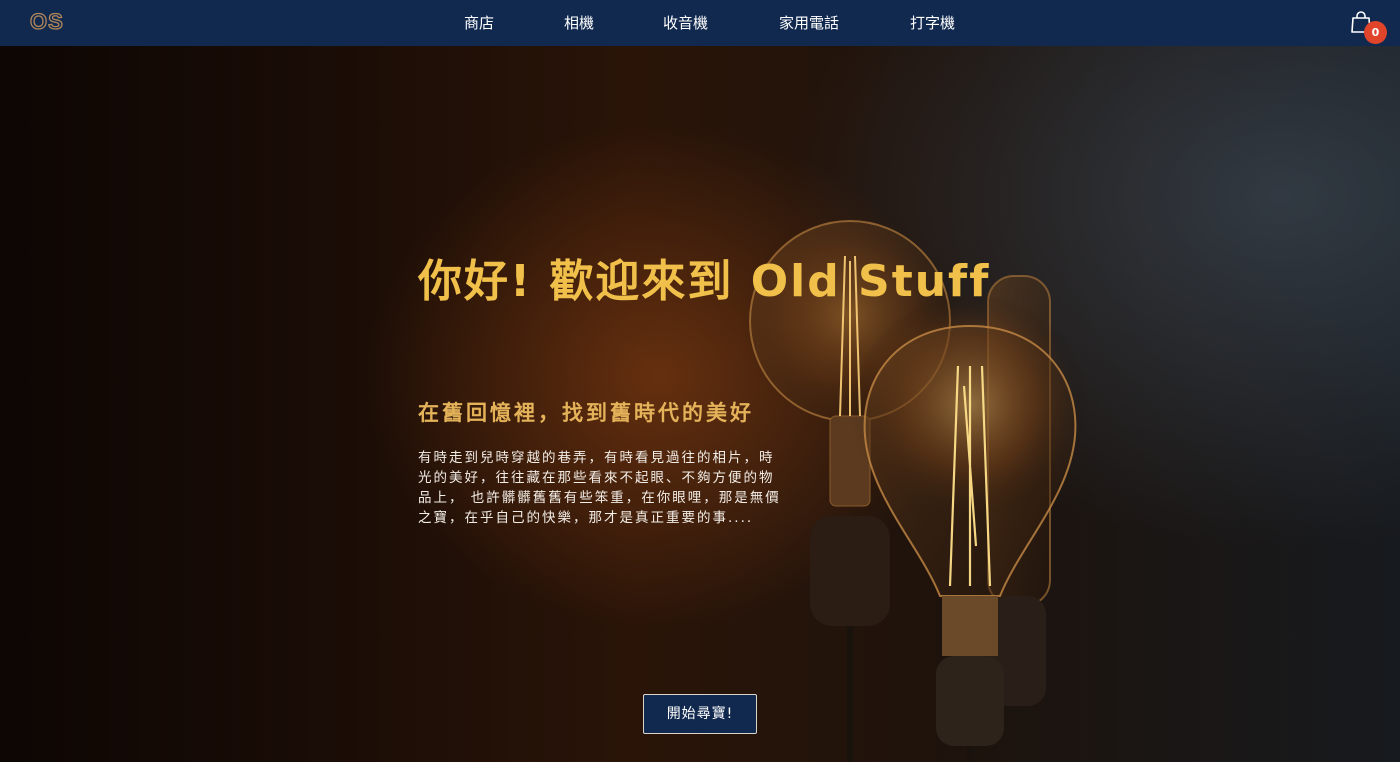 The width and height of the screenshot is (1400, 762). Describe the element at coordinates (700, 714) in the screenshot. I see `start-treasure-hunt-button: 開始尋寶!` at that location.